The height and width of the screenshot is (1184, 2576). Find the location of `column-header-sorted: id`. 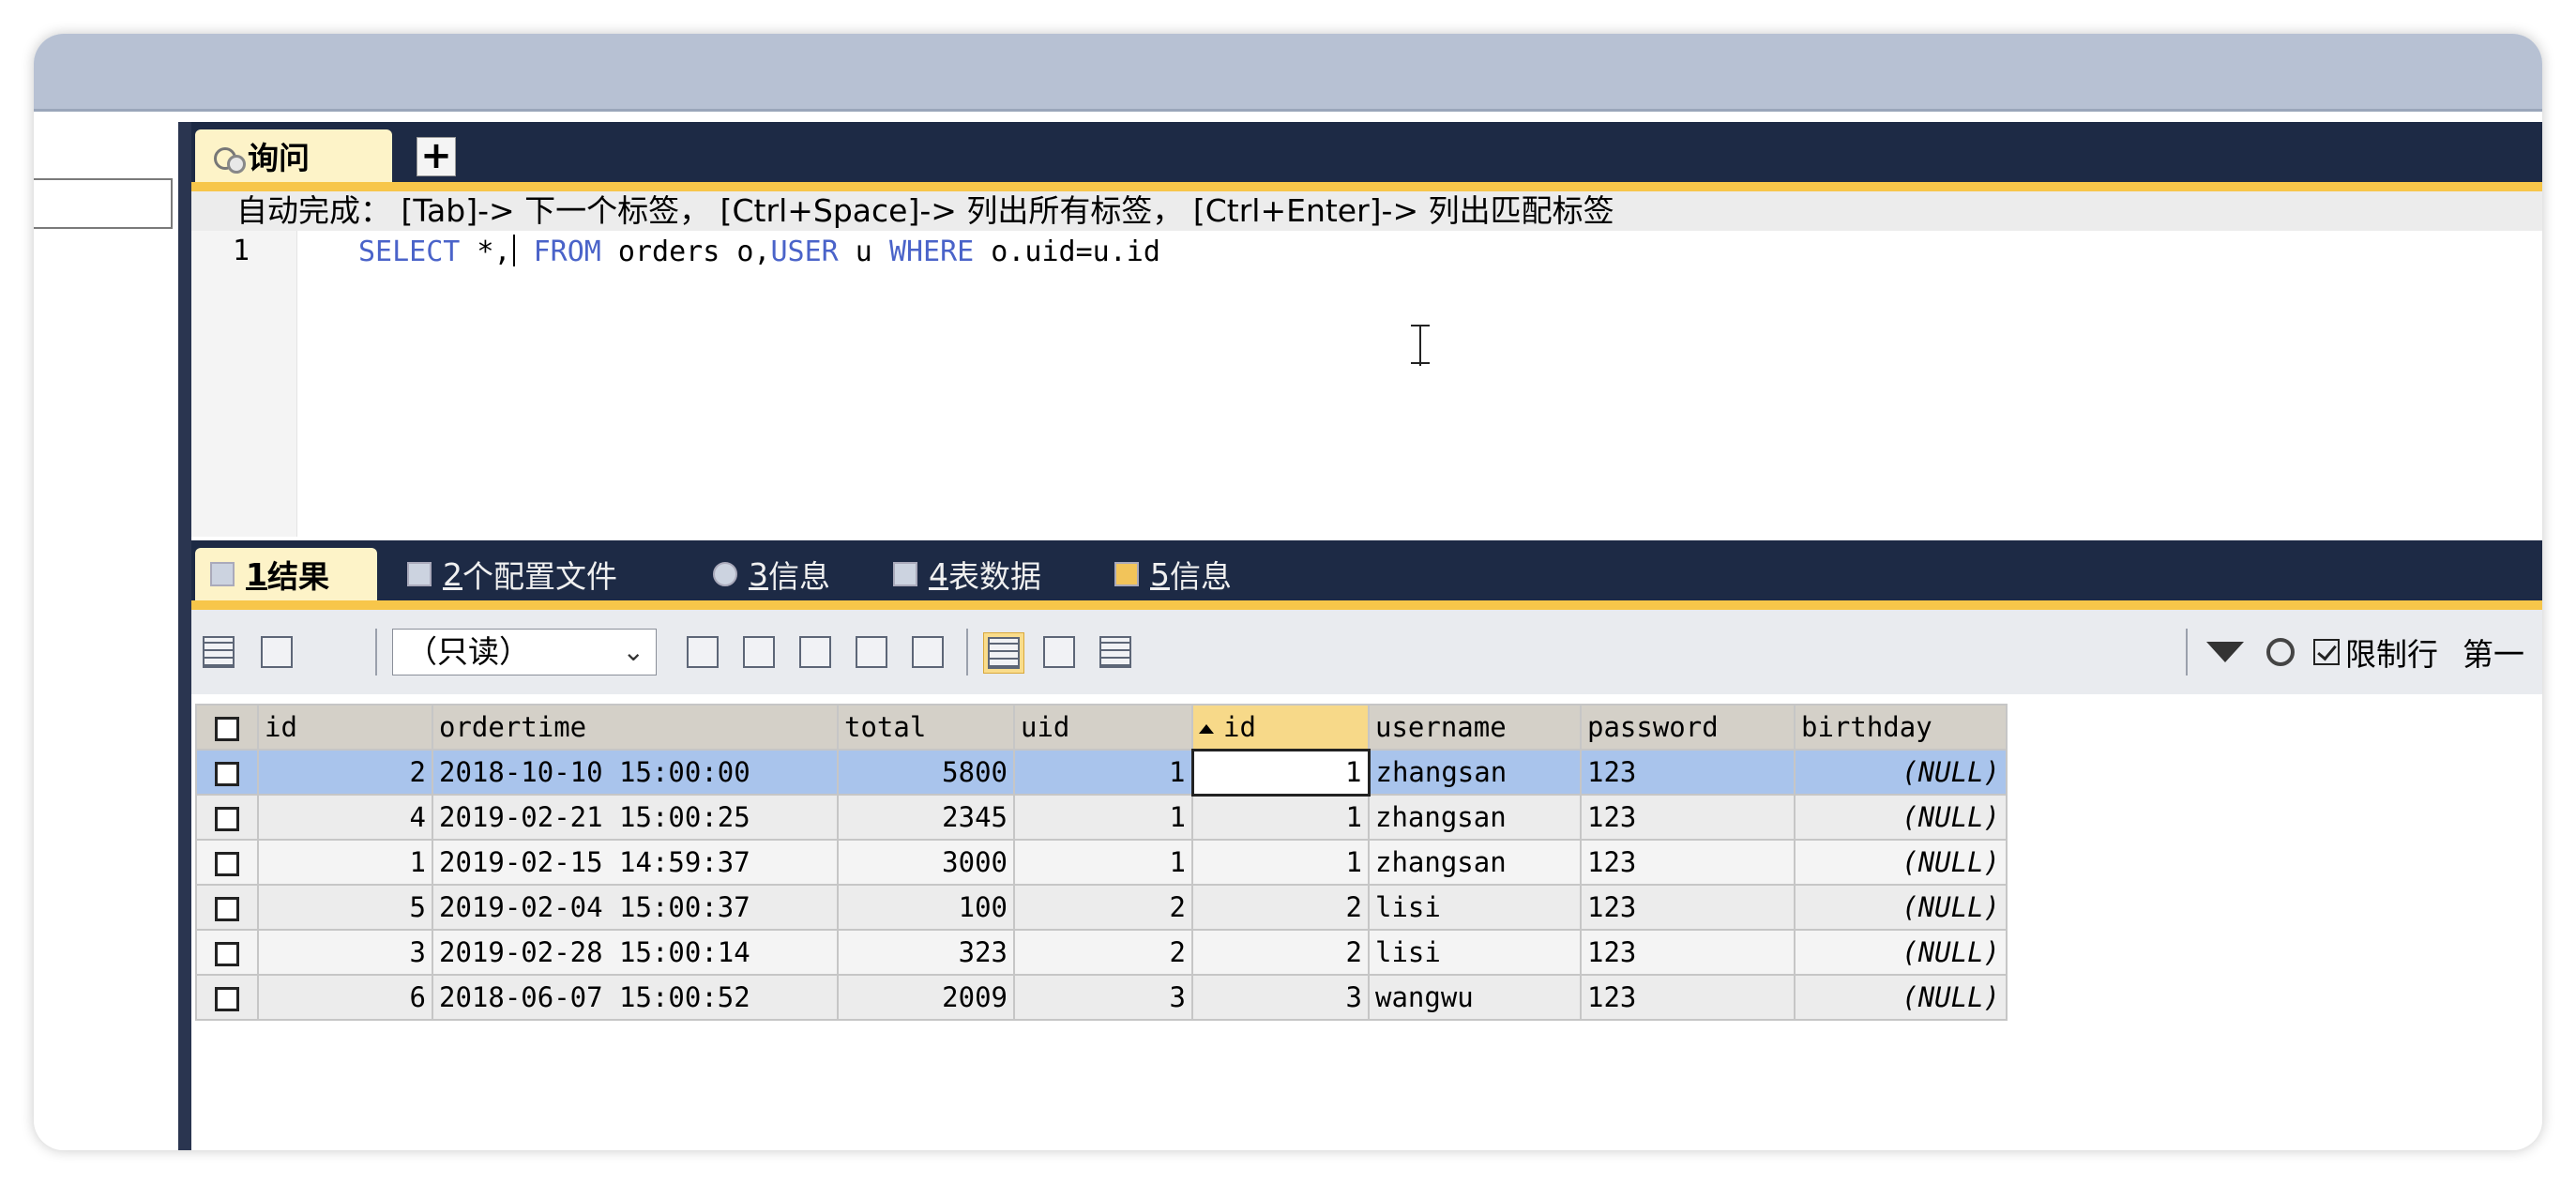

column-header-sorted: id is located at coordinates (1280, 727).